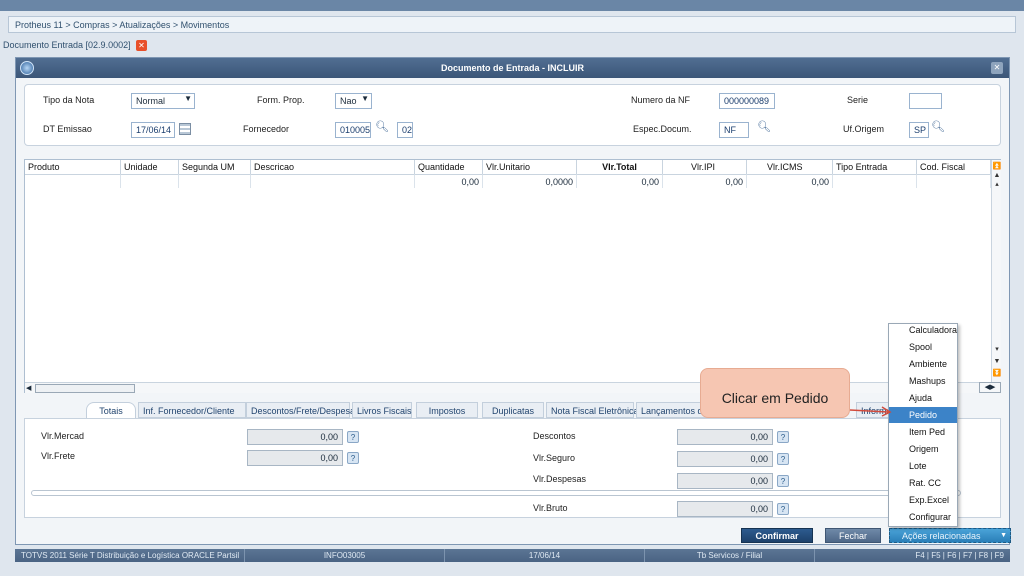 The image size is (1024, 576). I want to click on status-branch: Tb Servicos / Filial, so click(730, 555).